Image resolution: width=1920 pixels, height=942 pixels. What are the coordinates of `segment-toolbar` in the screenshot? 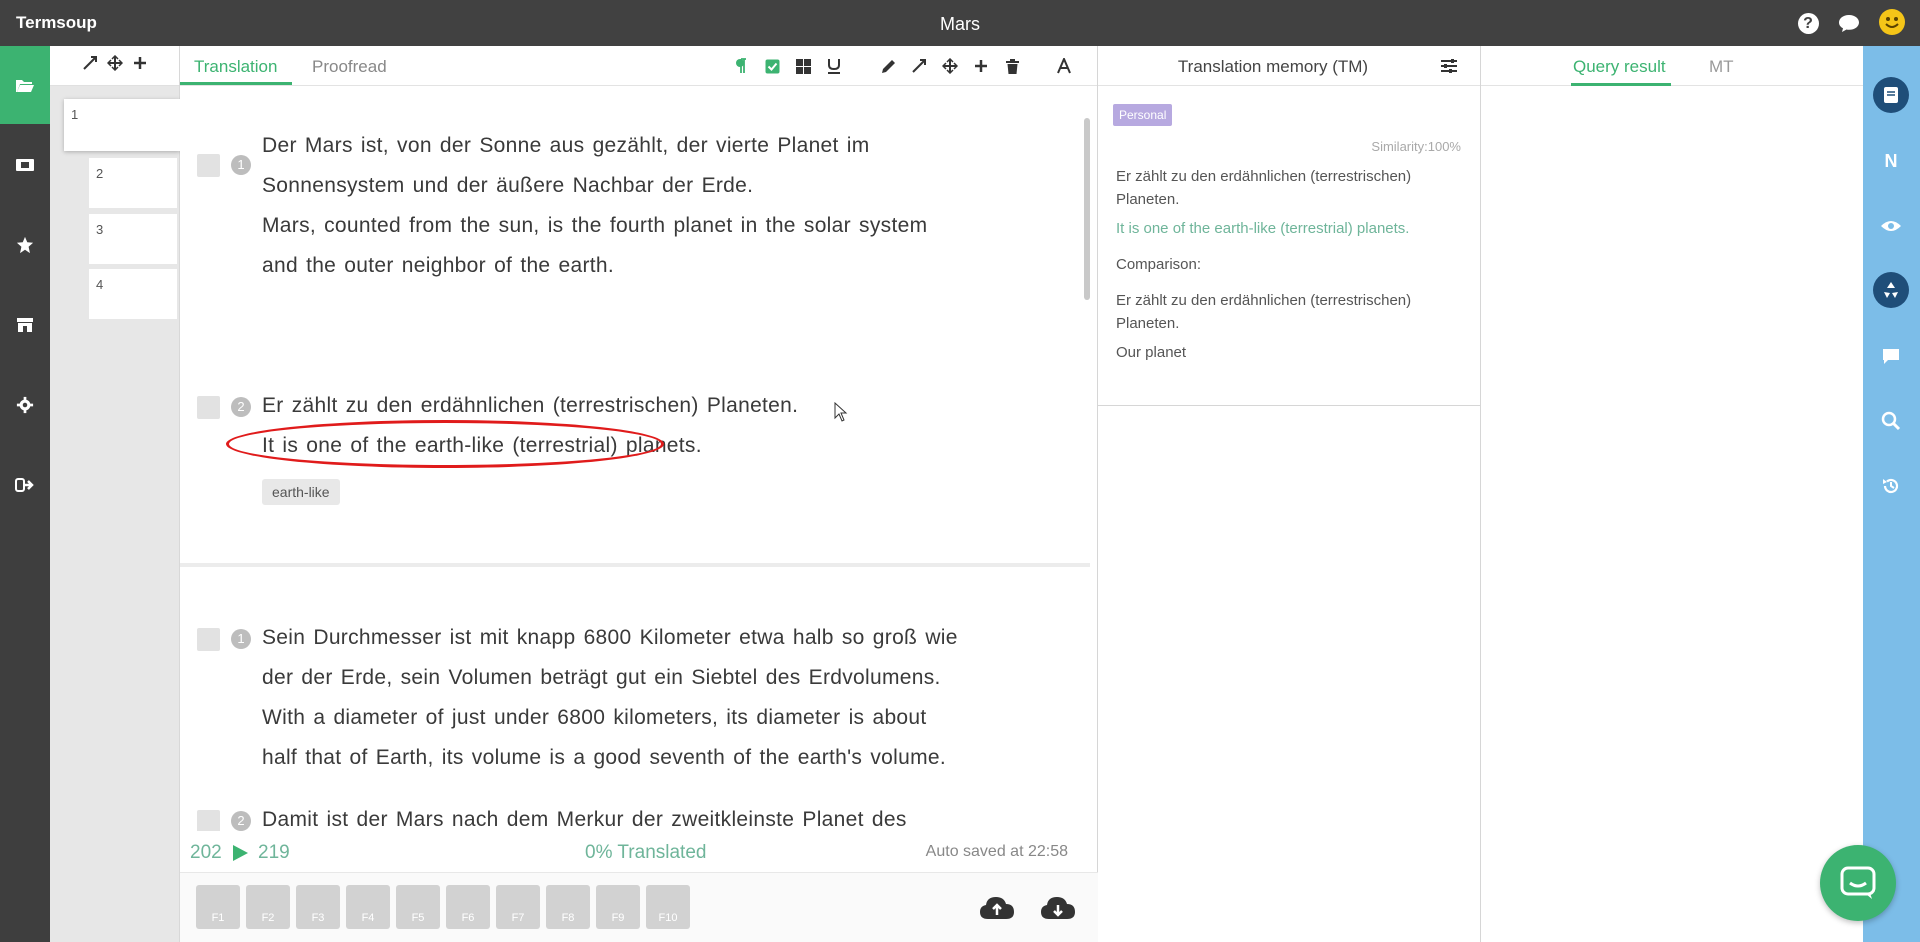 It's located at (970, 66).